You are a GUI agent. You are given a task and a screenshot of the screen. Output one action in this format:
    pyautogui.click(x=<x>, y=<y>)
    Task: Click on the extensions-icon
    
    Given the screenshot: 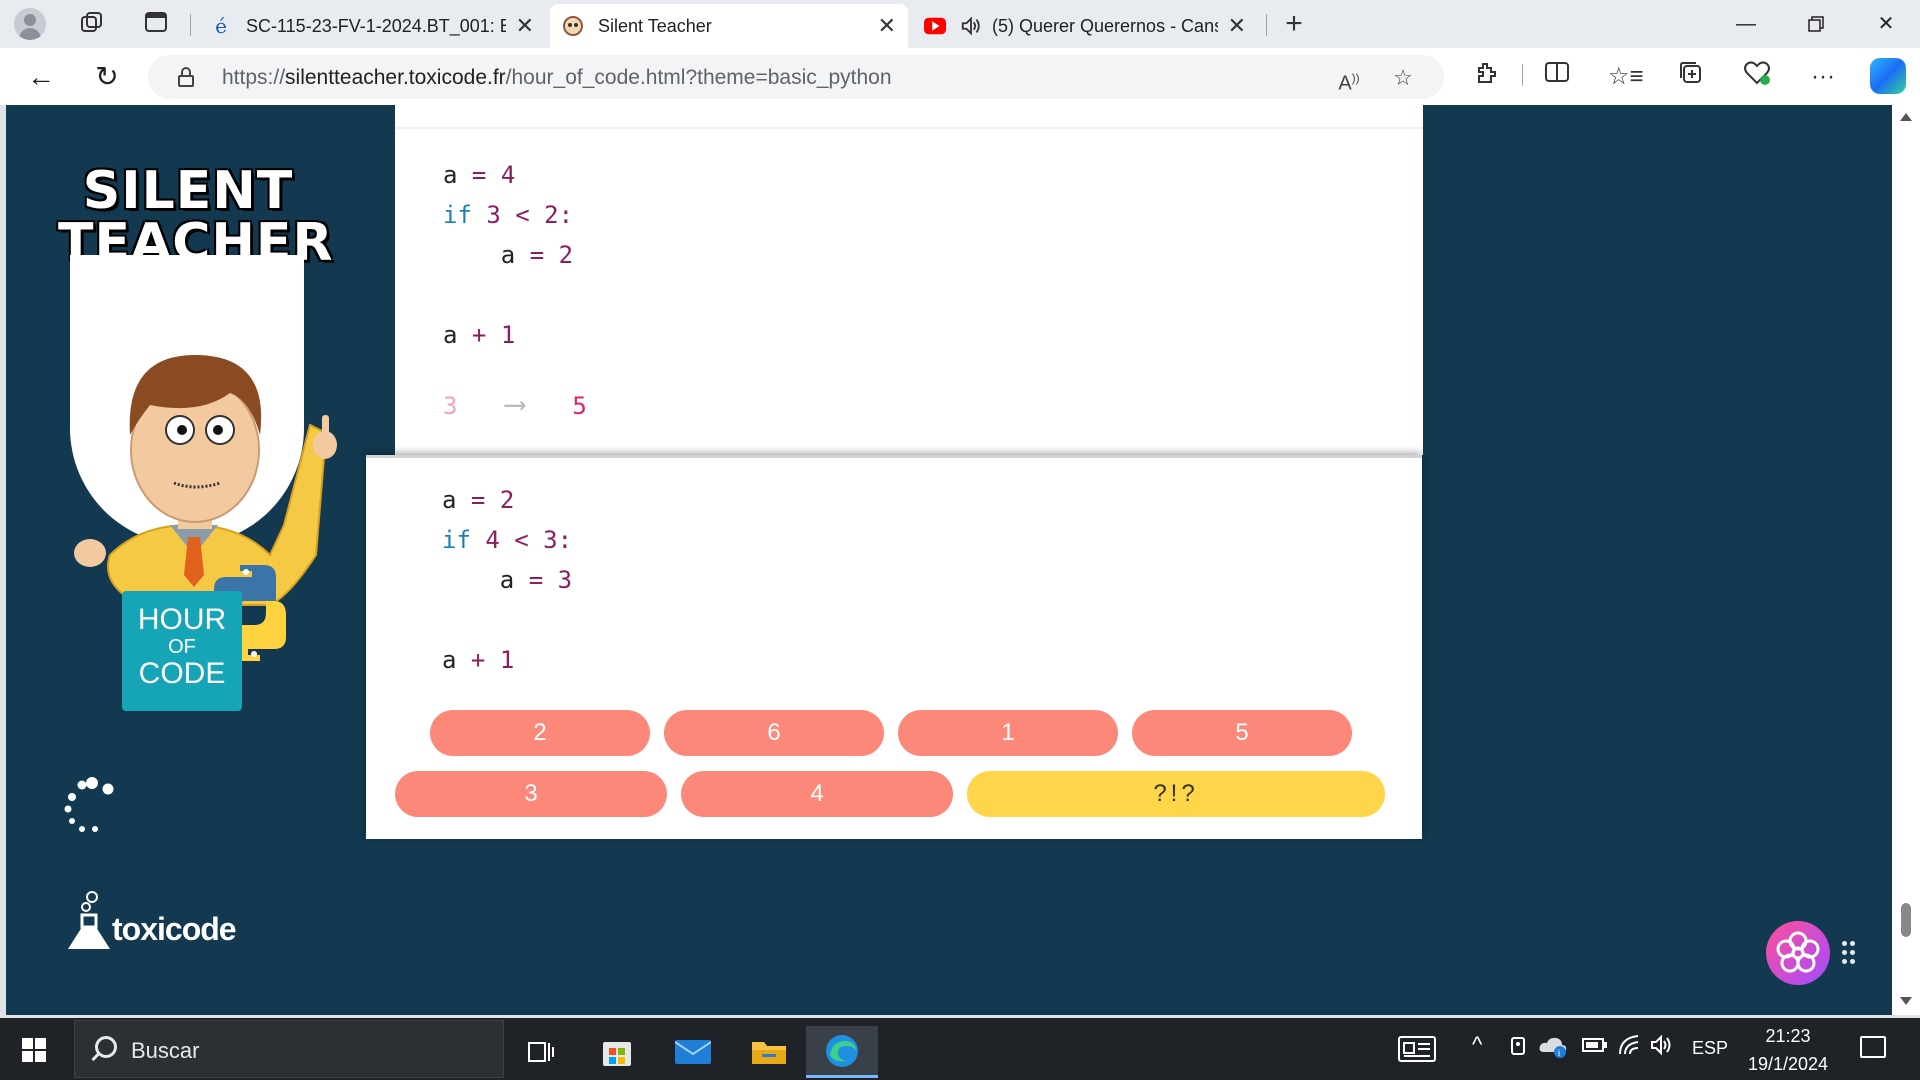 What is the action you would take?
    pyautogui.click(x=1487, y=77)
    